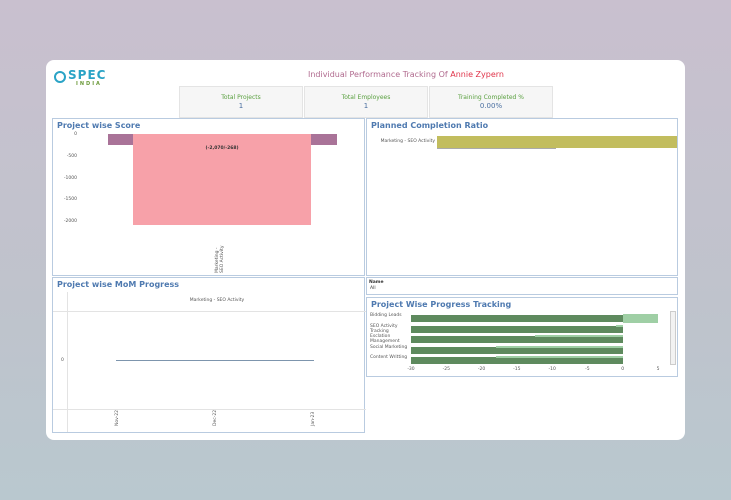  I want to click on x-tick: 5, so click(658, 369).